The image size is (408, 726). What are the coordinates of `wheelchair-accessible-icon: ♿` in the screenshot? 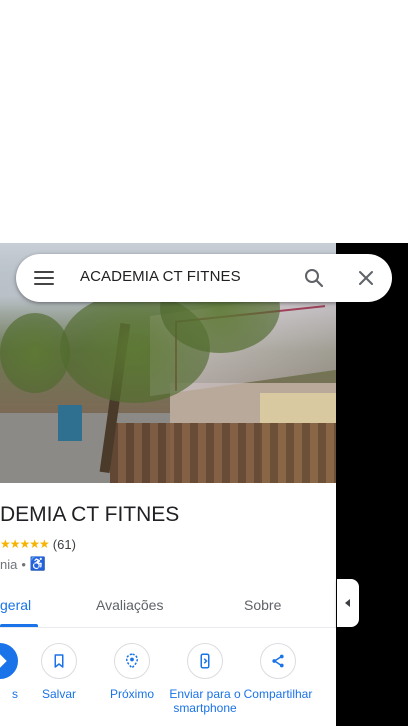 It's located at (38, 563).